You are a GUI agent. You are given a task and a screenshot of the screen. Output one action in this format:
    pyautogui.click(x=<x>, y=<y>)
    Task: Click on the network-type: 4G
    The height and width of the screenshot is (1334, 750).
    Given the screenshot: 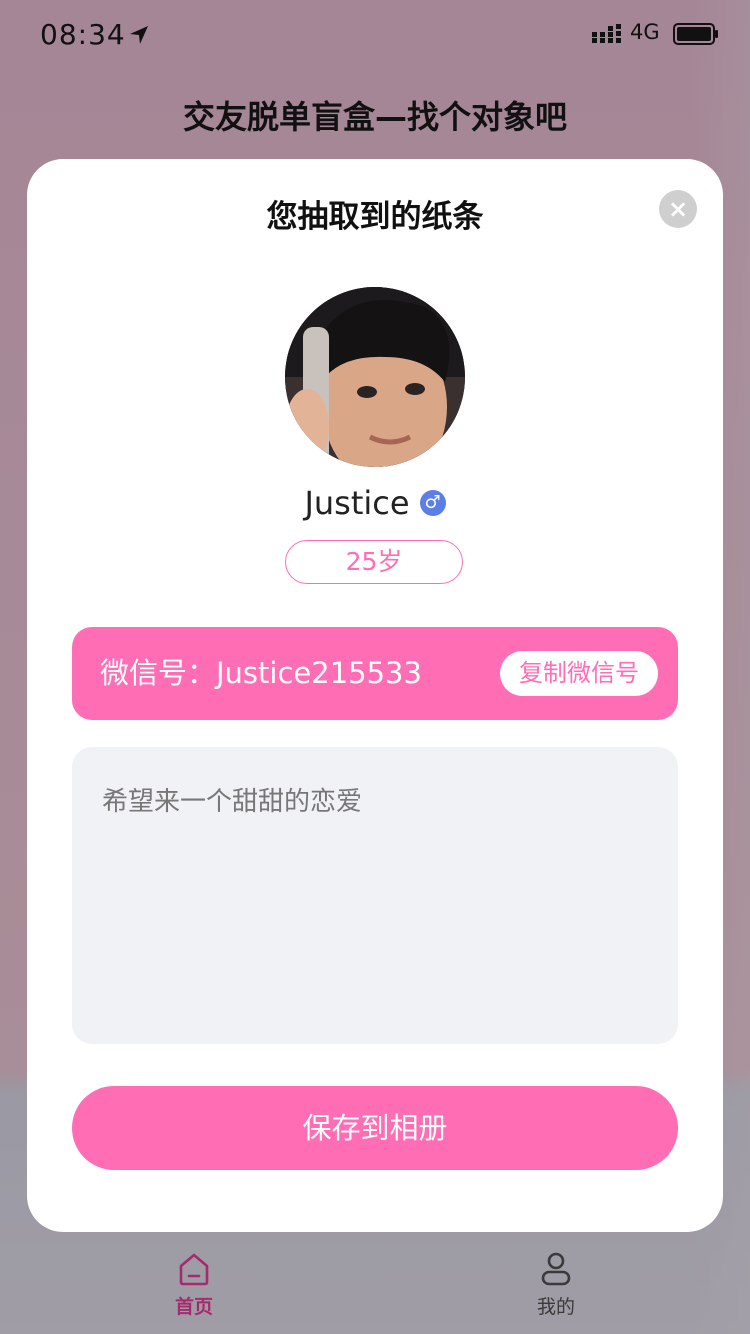 What is the action you would take?
    pyautogui.click(x=645, y=32)
    